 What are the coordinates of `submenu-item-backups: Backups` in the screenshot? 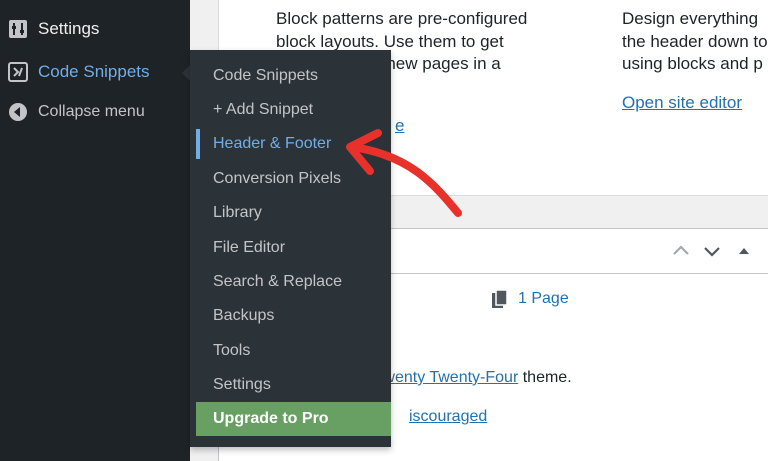 It's located at (290, 316).